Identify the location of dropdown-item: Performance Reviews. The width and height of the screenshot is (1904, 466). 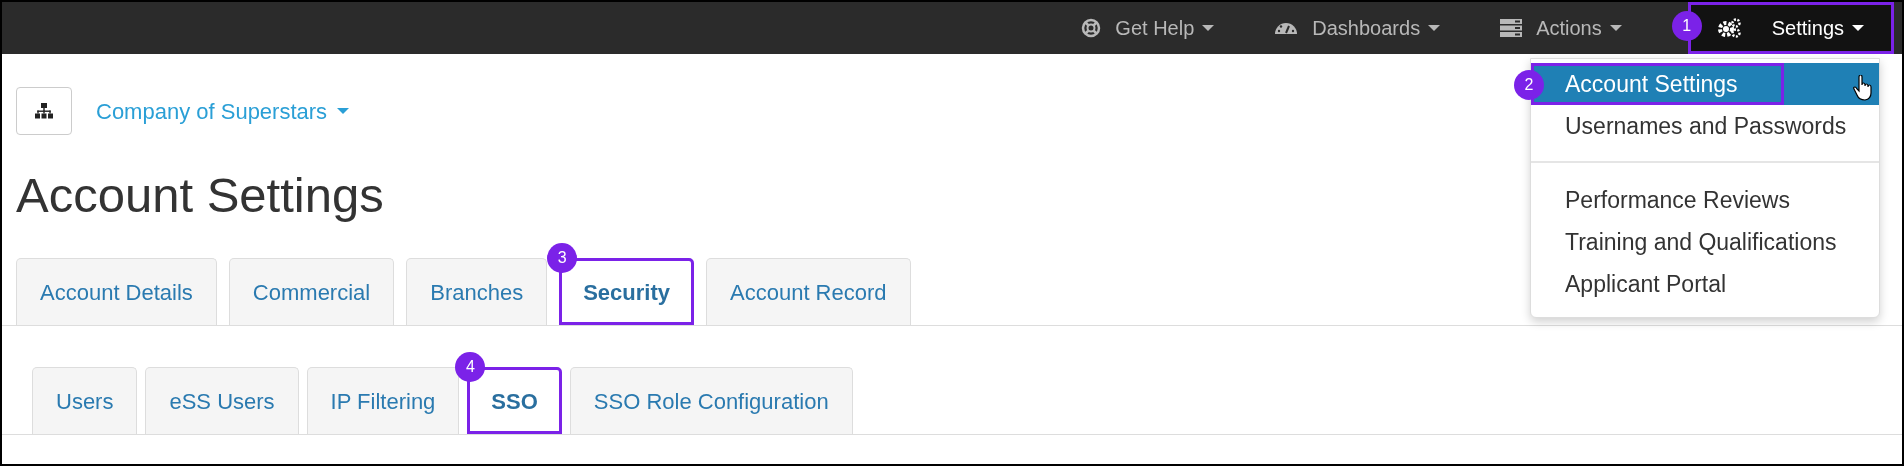
(1705, 200).